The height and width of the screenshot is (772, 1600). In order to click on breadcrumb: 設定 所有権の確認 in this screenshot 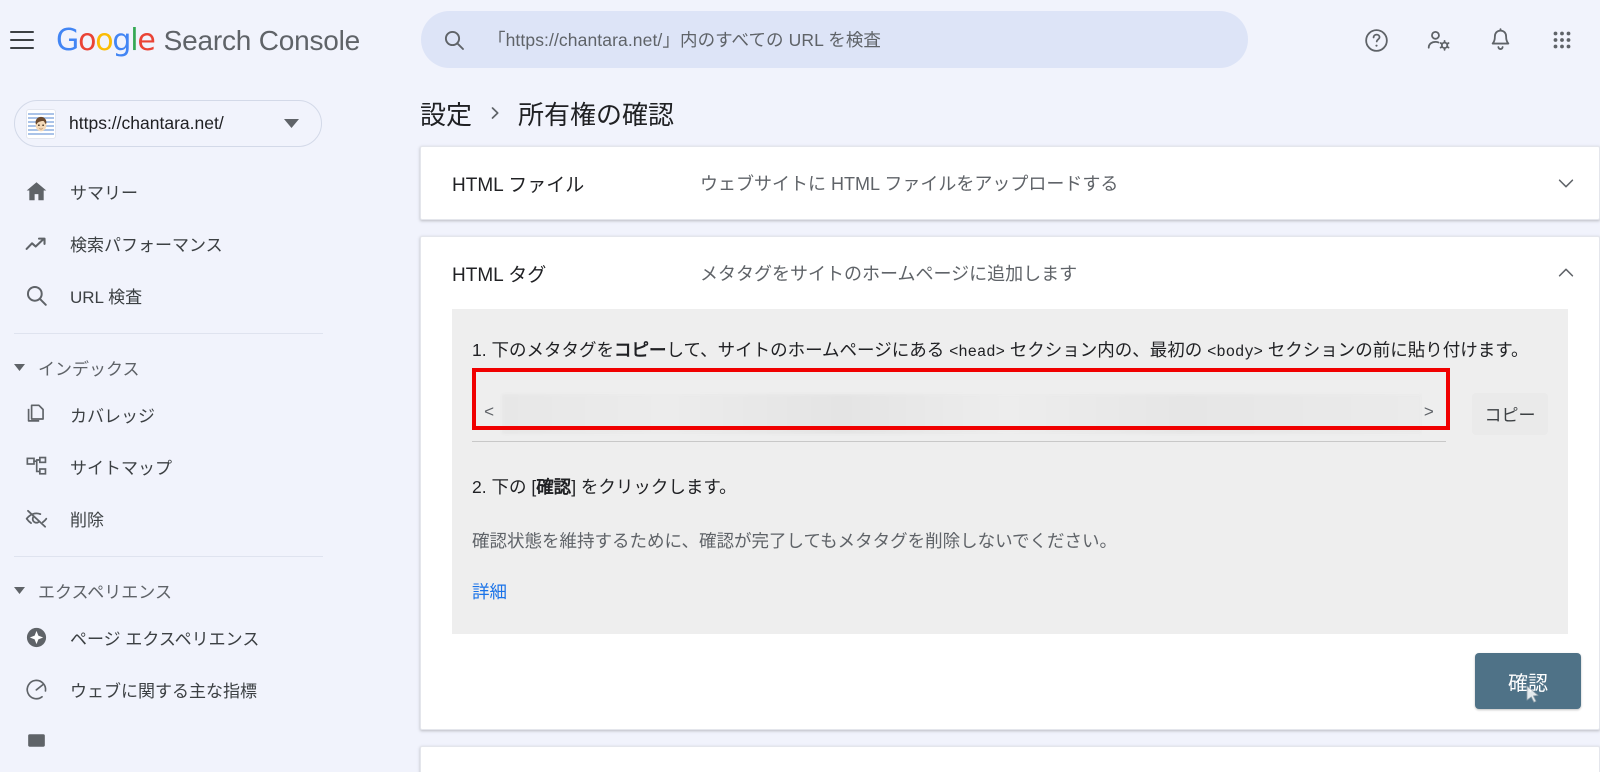, I will do `click(968, 113)`.